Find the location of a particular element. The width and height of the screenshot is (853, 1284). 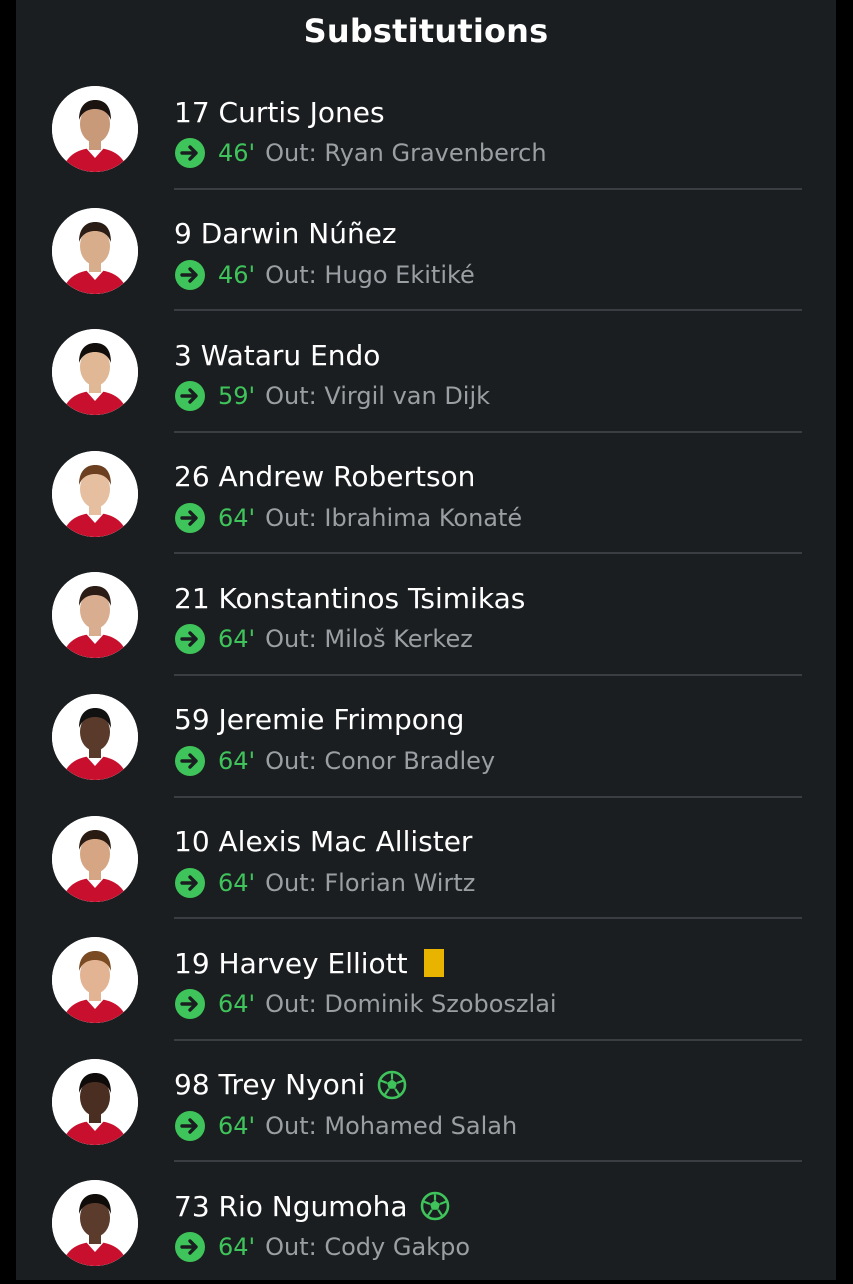

substitution-detail: 59' Out: Virgil van Dijk is located at coordinates (332, 396).